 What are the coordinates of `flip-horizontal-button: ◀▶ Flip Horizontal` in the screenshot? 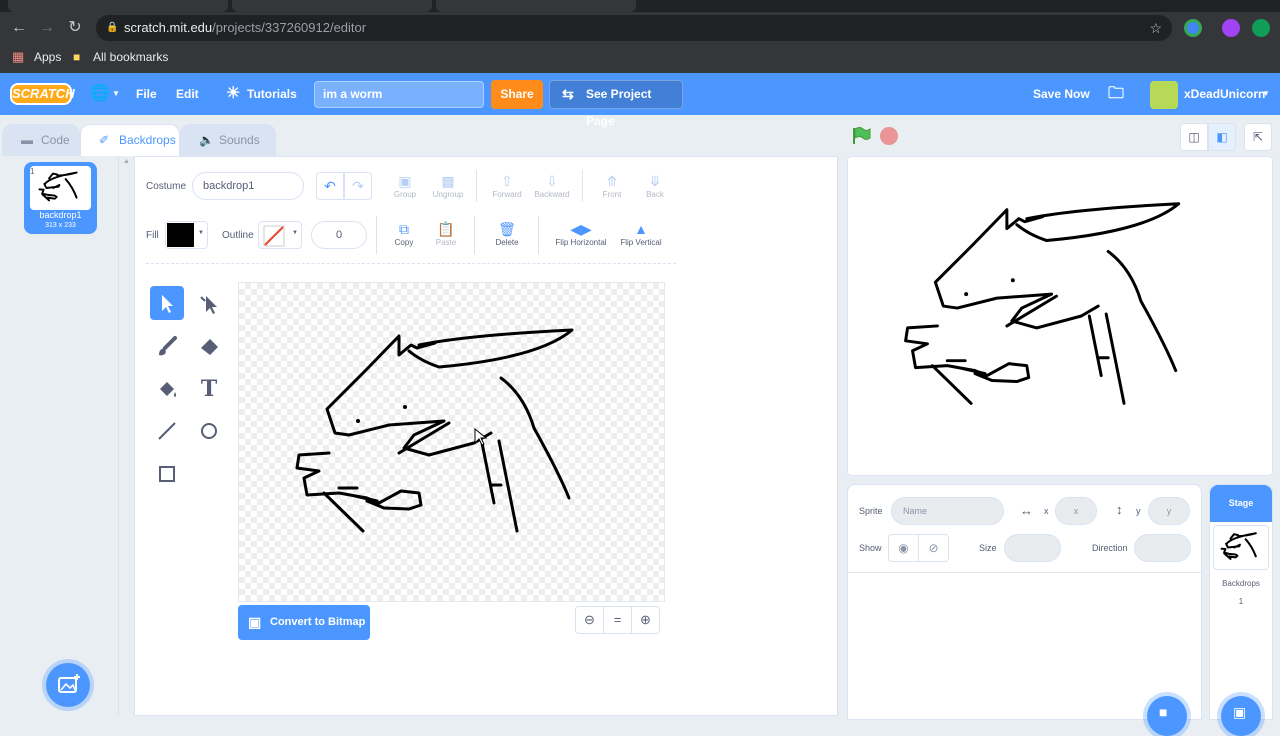 It's located at (581, 233).